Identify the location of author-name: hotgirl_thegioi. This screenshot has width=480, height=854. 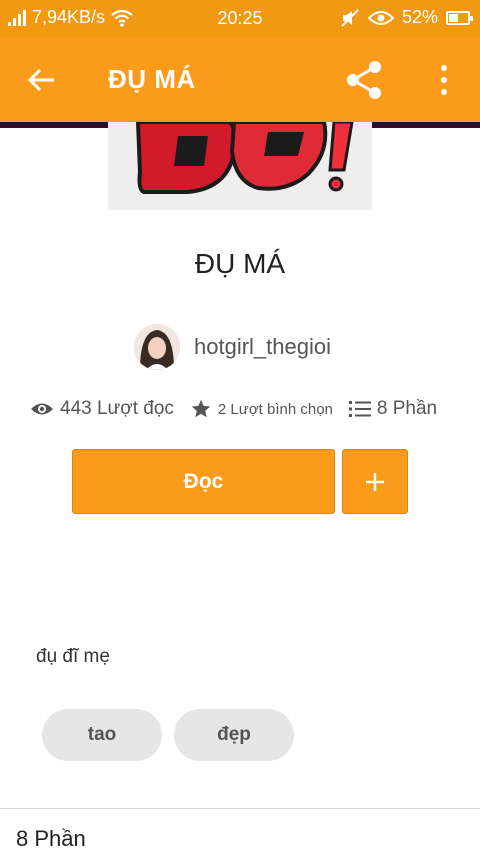
(262, 347).